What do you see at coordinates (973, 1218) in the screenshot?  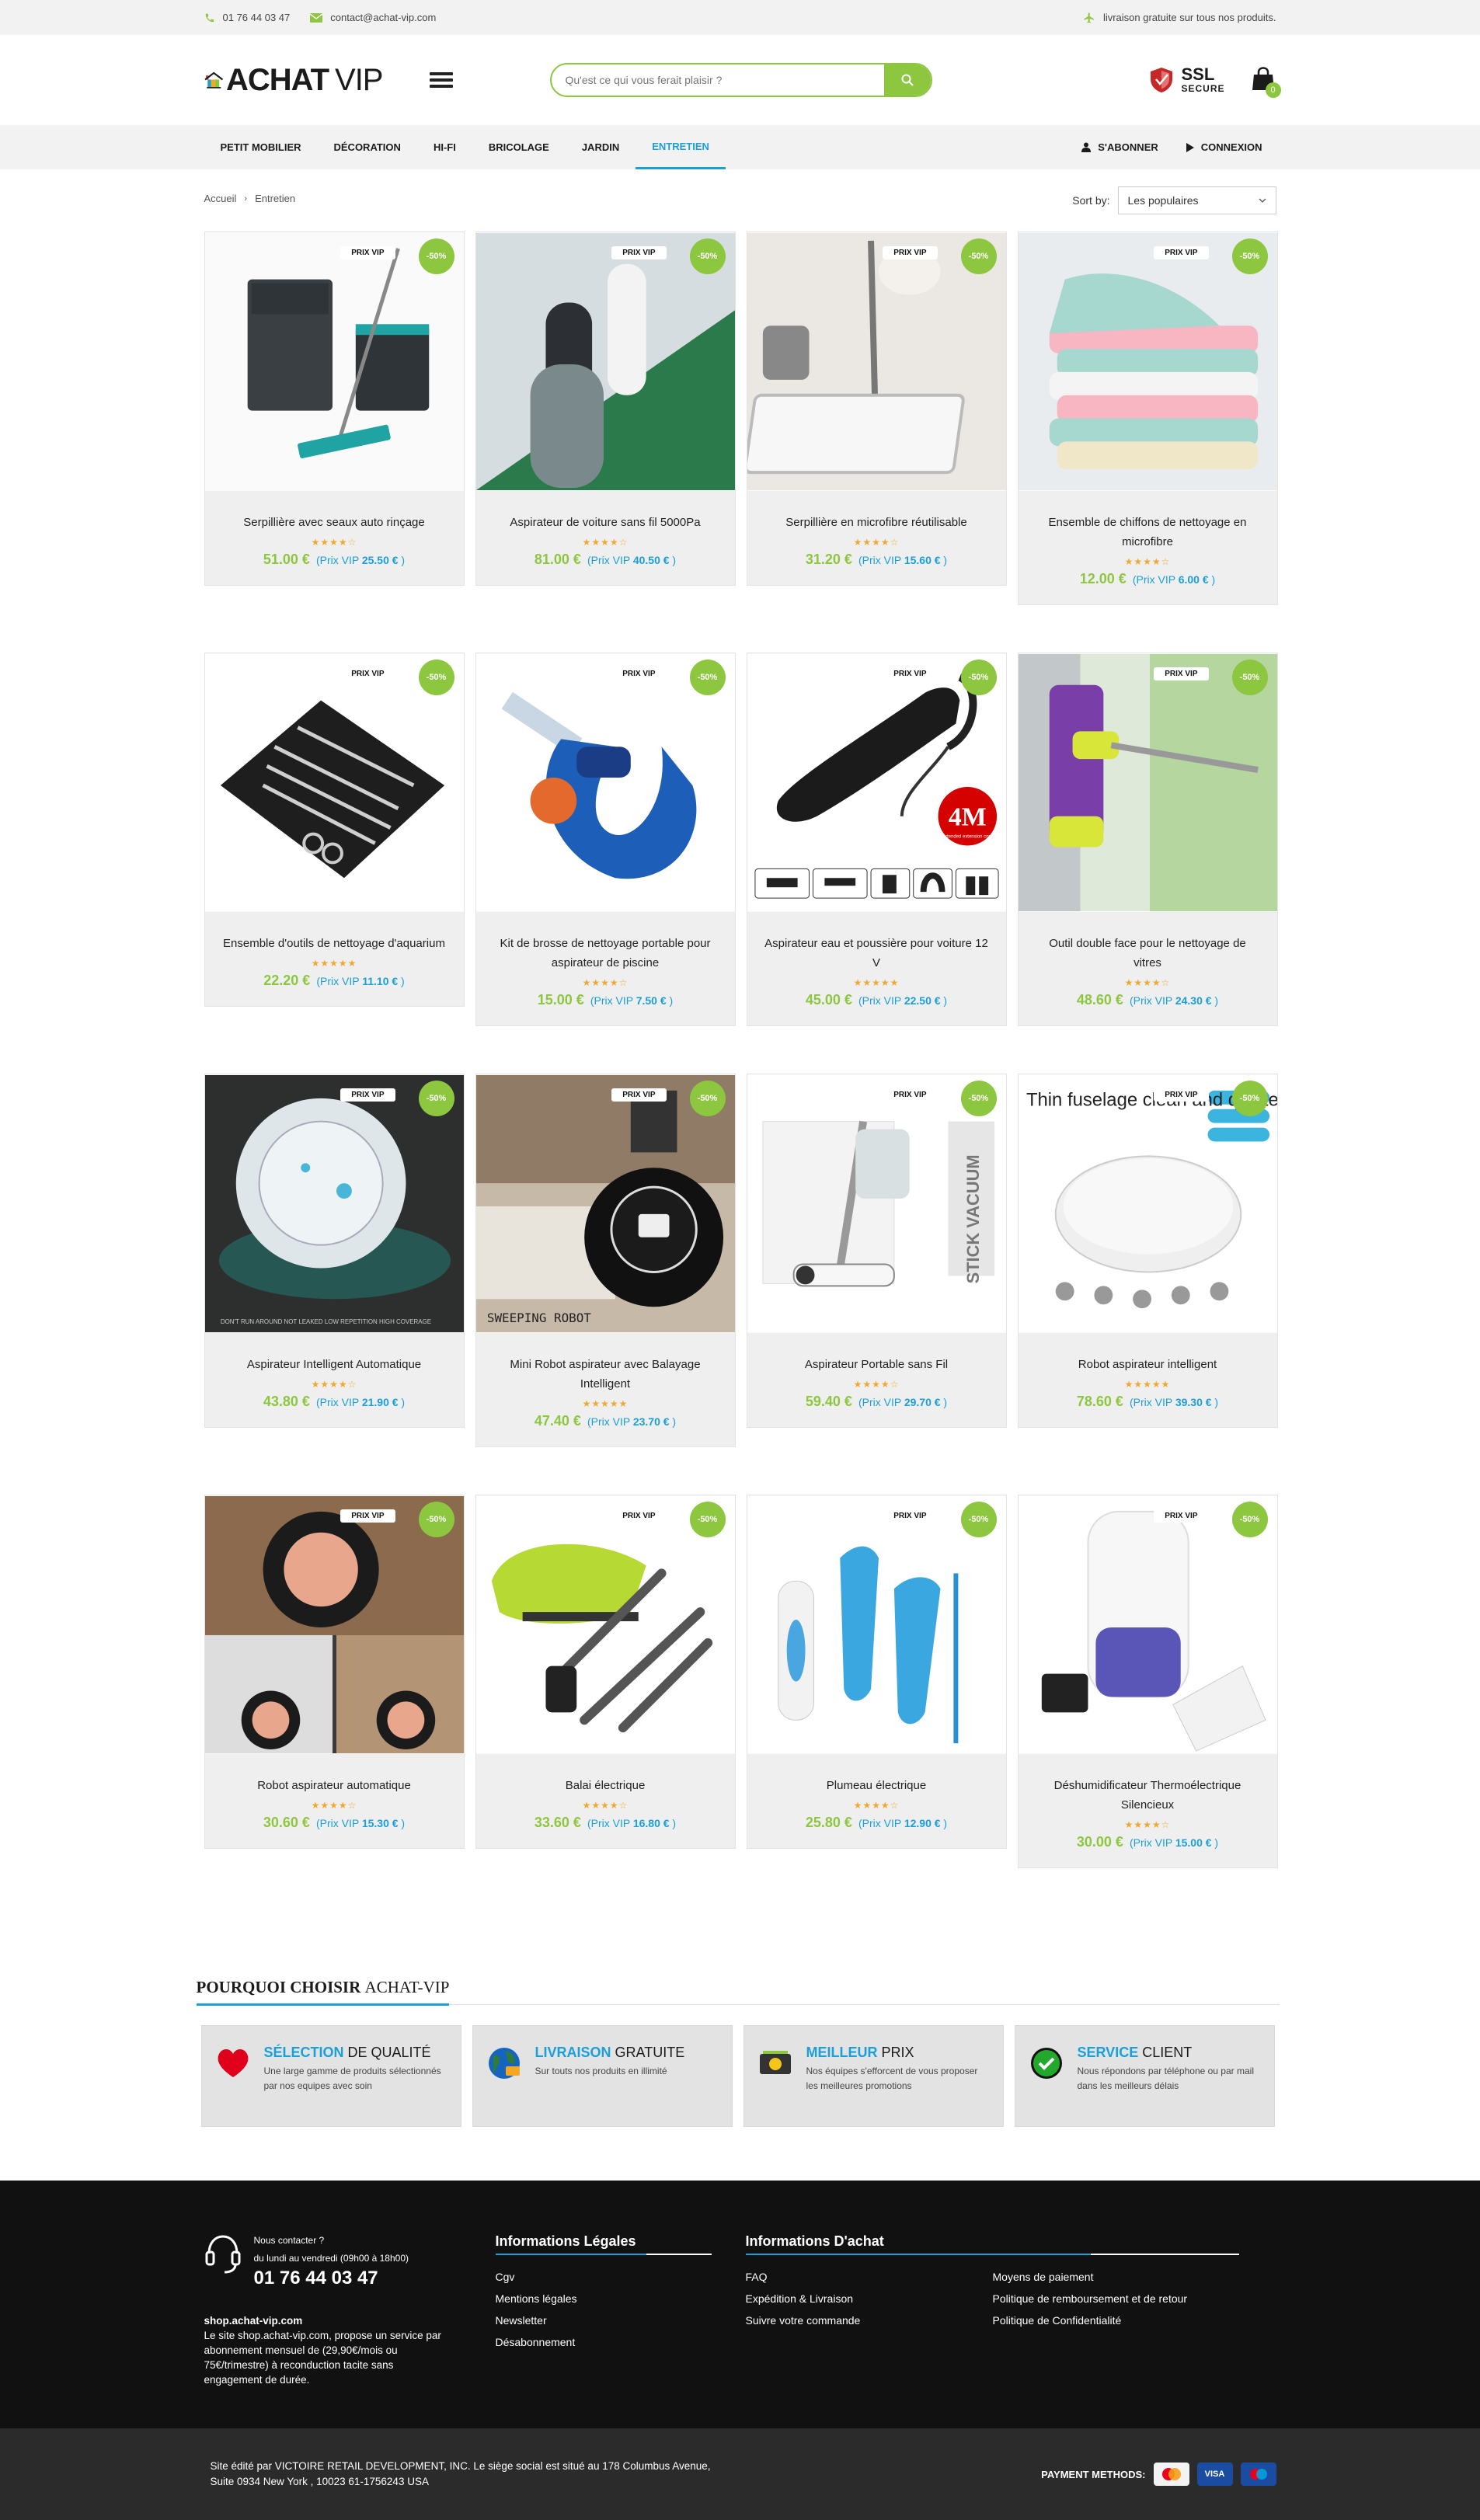 I see `product-overlay-text: STICK VACUUM` at bounding box center [973, 1218].